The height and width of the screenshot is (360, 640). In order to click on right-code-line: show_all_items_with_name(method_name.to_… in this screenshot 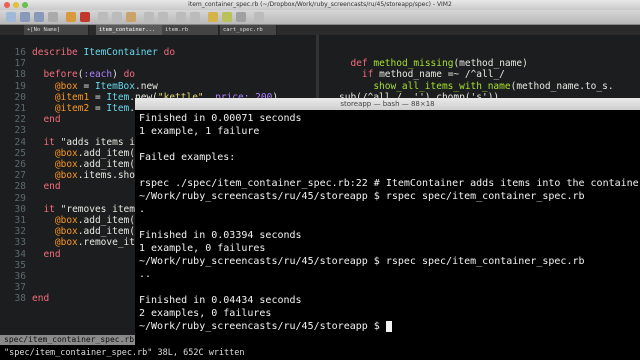, I will do `click(476, 86)`.